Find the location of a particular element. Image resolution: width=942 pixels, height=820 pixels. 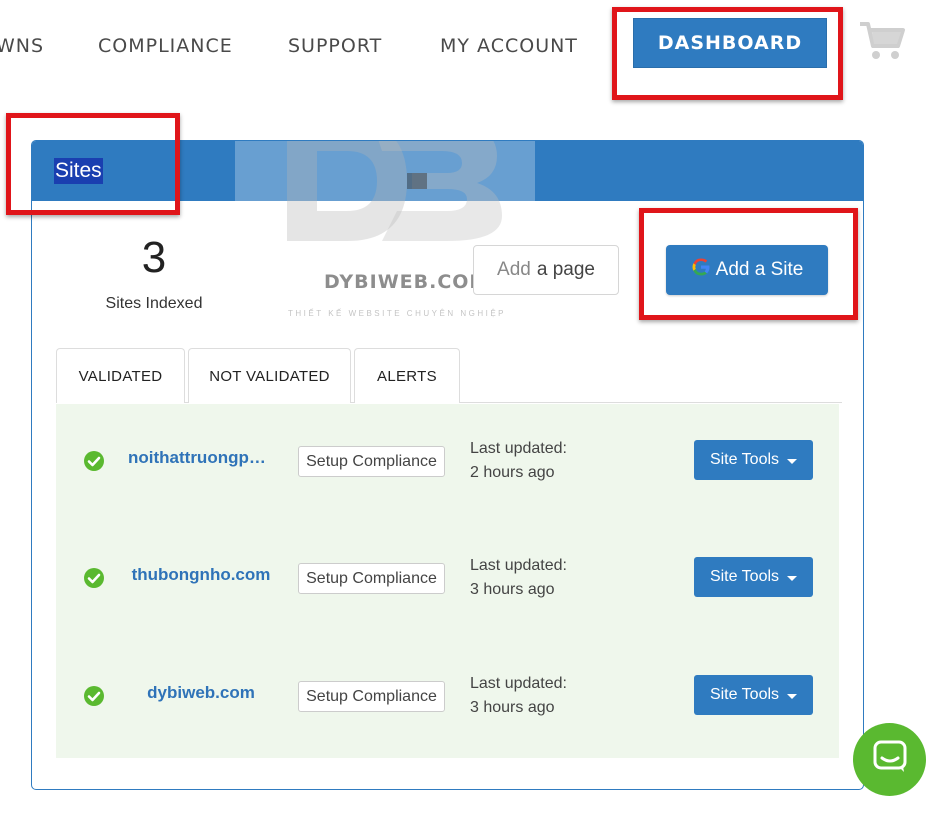

add-page-label-first: Add is located at coordinates (514, 269).